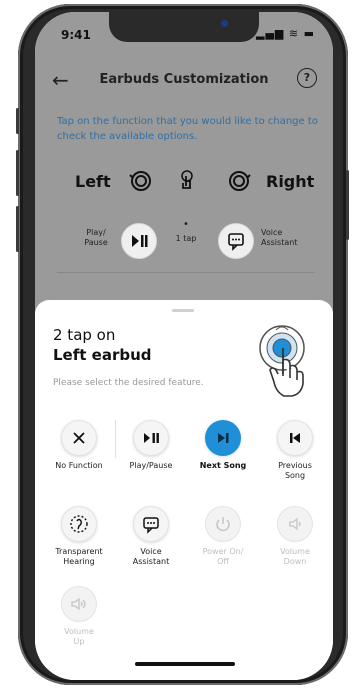 This screenshot has height=689, width=364. Describe the element at coordinates (295, 438) in the screenshot. I see `previous-song-icon` at that location.